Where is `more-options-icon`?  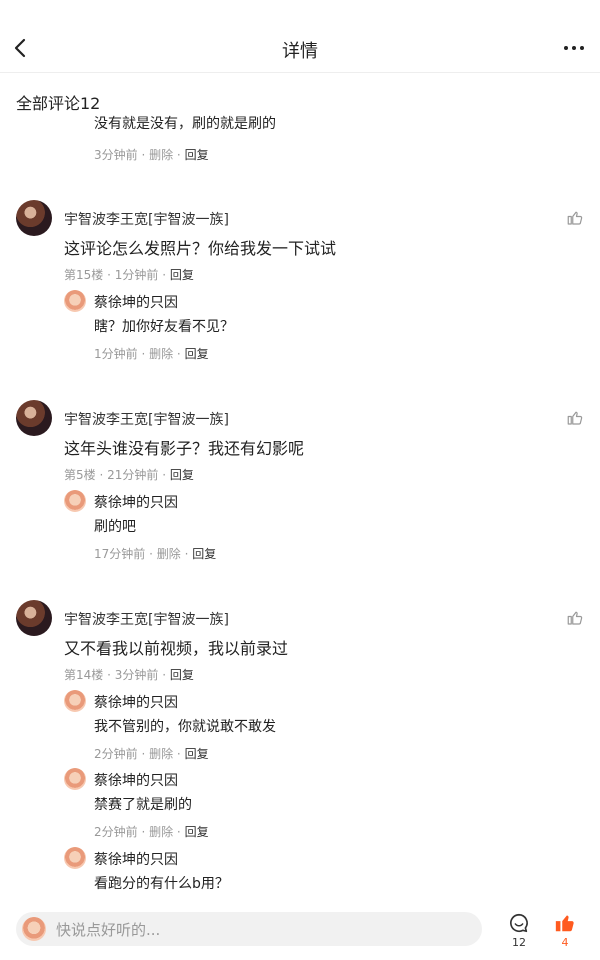 more-options-icon is located at coordinates (575, 48).